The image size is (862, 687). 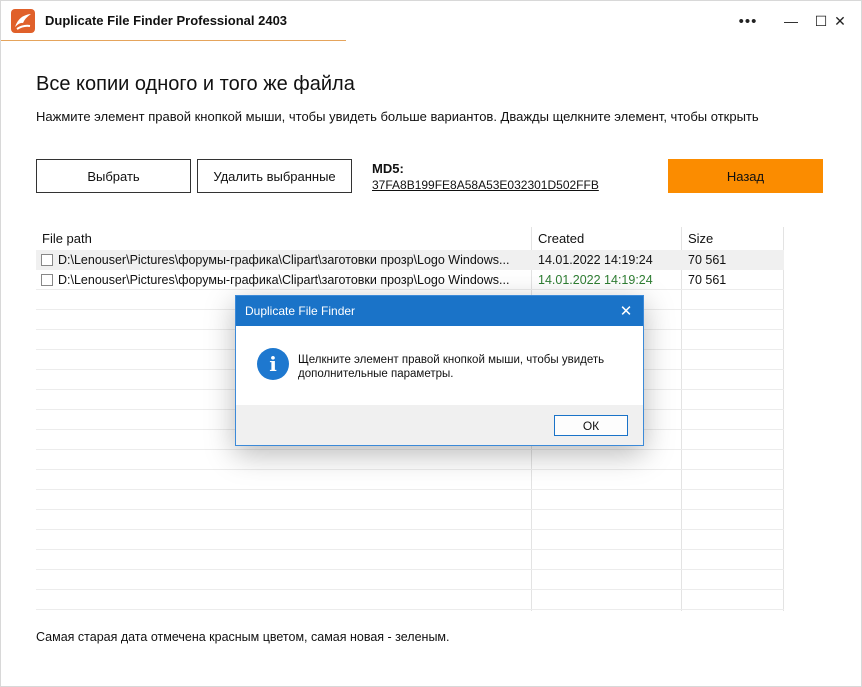 I want to click on dialog-close-button: ✕, so click(x=626, y=311).